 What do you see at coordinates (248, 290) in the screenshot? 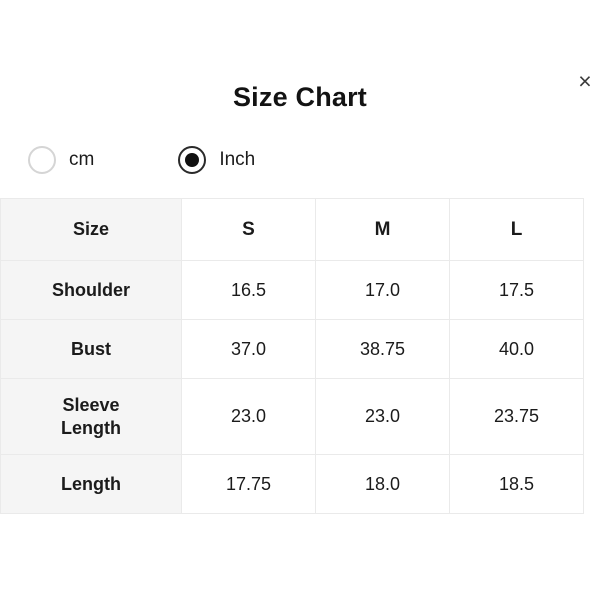
I see `cell-shoulder-s: 16.5` at bounding box center [248, 290].